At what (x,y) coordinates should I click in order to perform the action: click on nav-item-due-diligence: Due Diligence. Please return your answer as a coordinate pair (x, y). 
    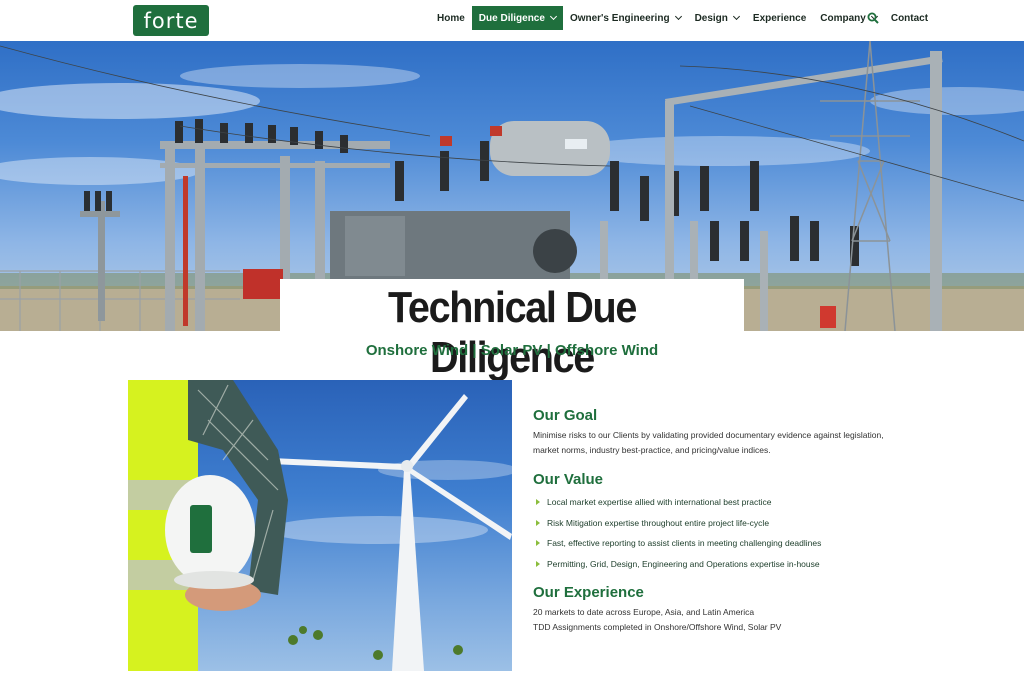
    Looking at the image, I should click on (517, 18).